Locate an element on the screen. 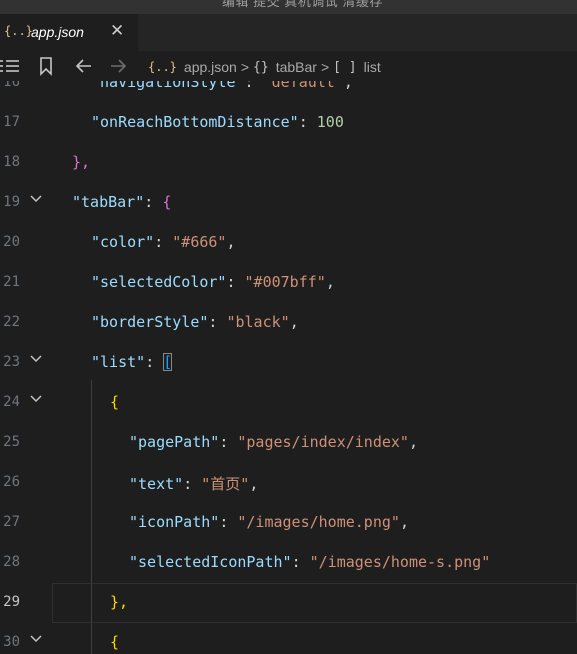  breadcrumb-item-file: app.json is located at coordinates (210, 67).